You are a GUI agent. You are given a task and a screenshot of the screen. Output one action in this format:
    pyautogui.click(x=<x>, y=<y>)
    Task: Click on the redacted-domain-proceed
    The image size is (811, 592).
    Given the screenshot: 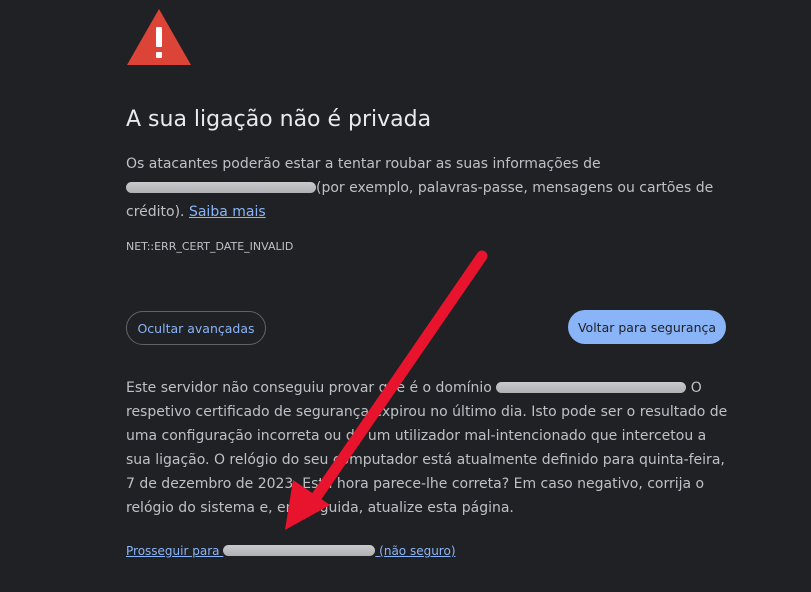 What is the action you would take?
    pyautogui.click(x=299, y=550)
    